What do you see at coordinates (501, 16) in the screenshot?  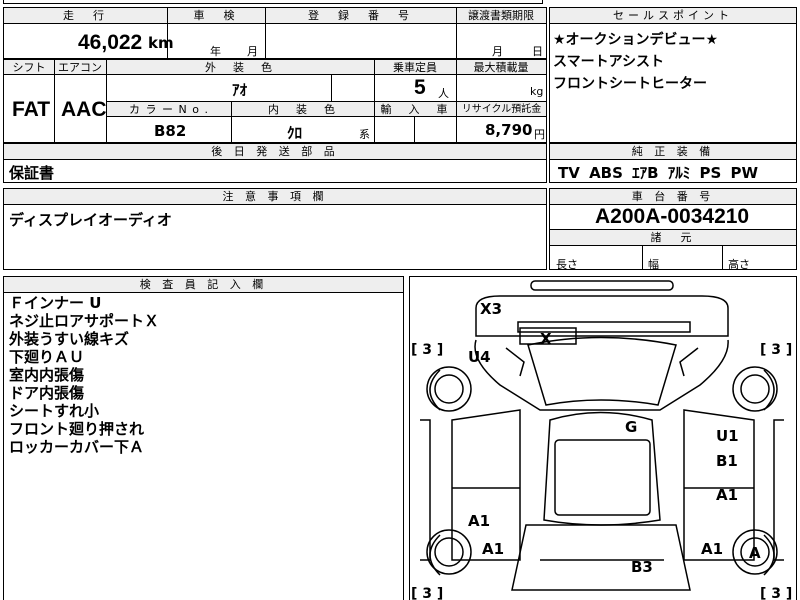 I see `deadline-header: 譲渡書類期限` at bounding box center [501, 16].